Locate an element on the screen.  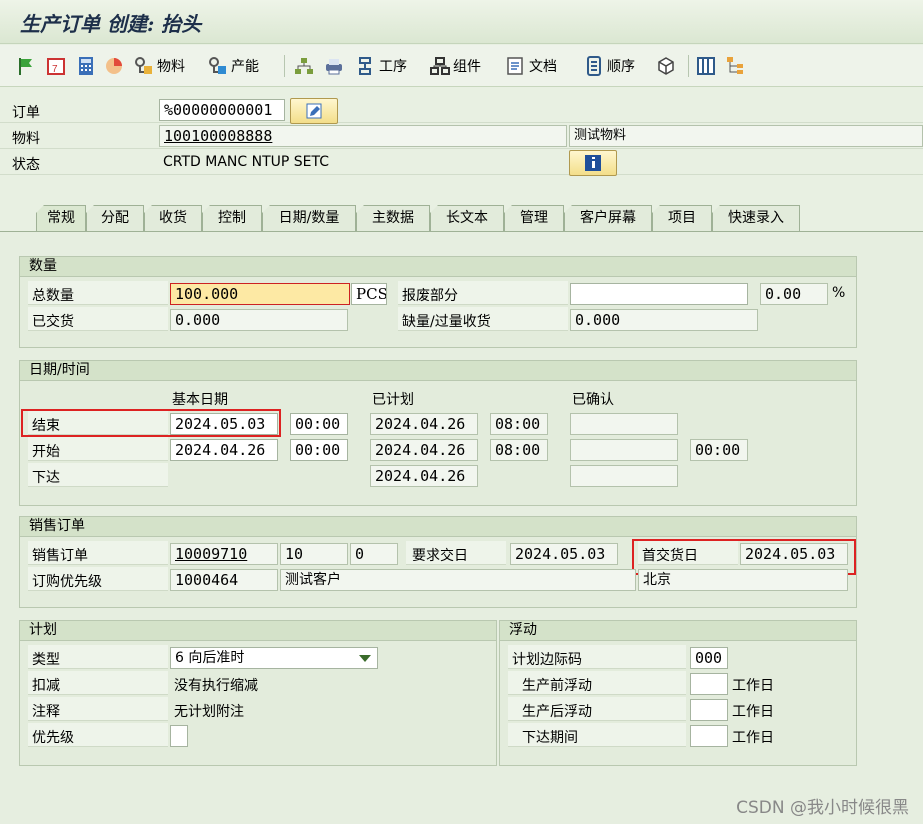
document-icon is located at coordinates (516, 66).